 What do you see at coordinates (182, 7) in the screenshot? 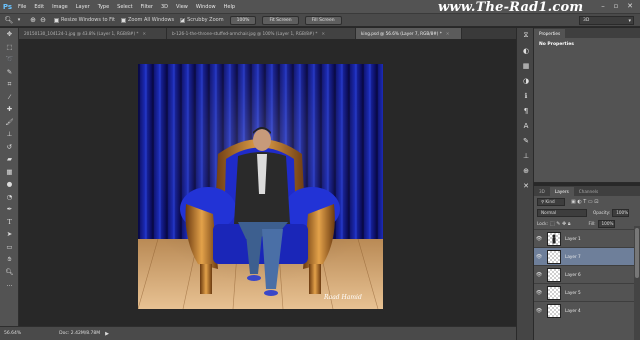
I see `menu-view: View` at bounding box center [182, 7].